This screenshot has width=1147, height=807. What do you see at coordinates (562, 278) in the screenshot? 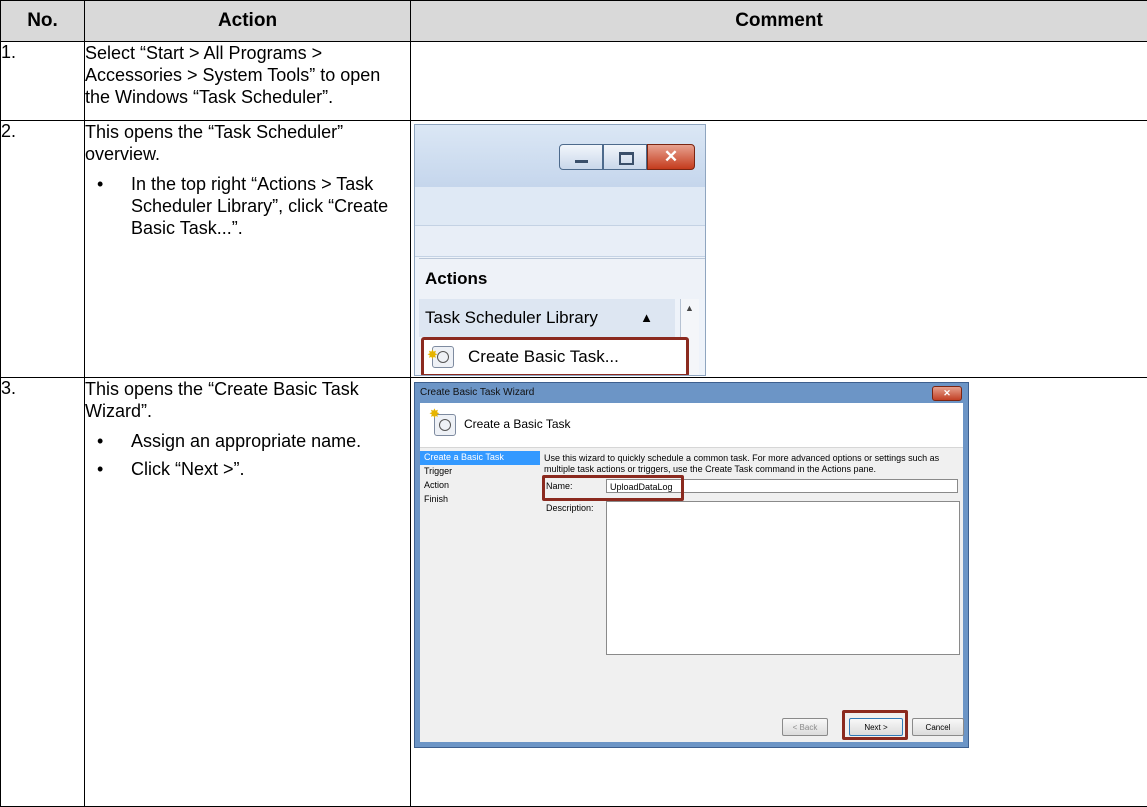
I see `actions-pane-title: Actions` at bounding box center [562, 278].